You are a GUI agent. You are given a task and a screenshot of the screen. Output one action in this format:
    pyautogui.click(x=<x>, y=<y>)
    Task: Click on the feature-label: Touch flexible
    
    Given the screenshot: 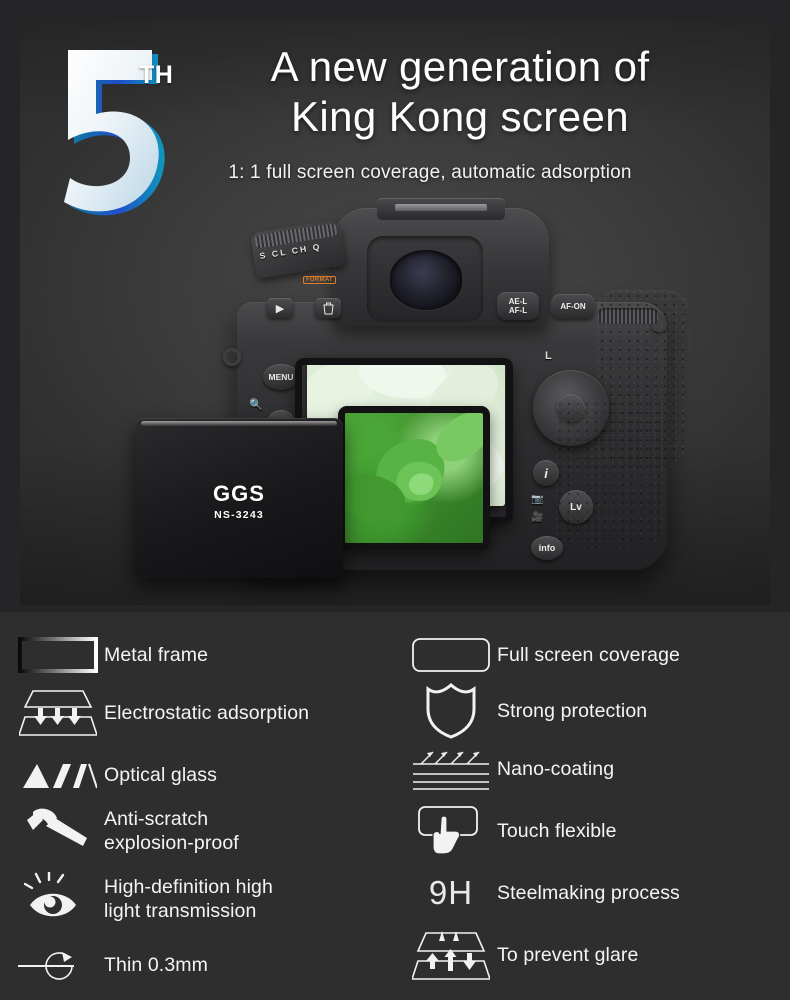 What is the action you would take?
    pyautogui.click(x=557, y=831)
    